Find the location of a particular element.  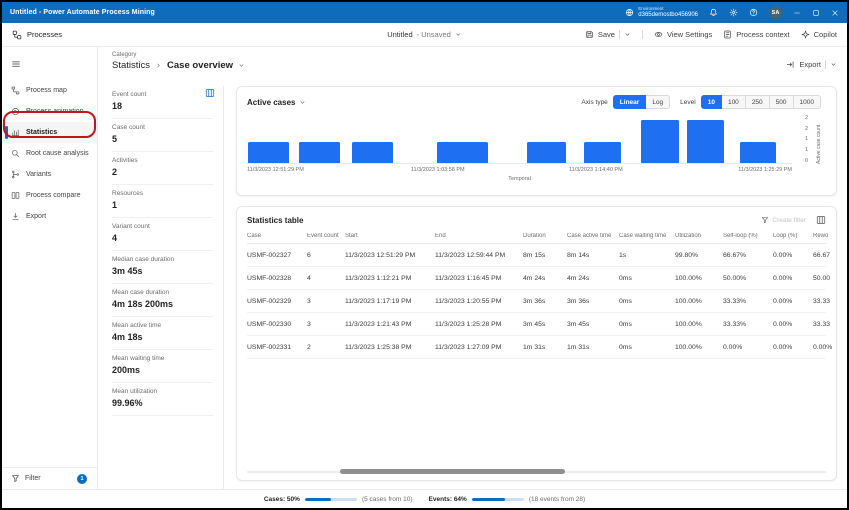

view-settings-button: View Settings is located at coordinates (683, 34).